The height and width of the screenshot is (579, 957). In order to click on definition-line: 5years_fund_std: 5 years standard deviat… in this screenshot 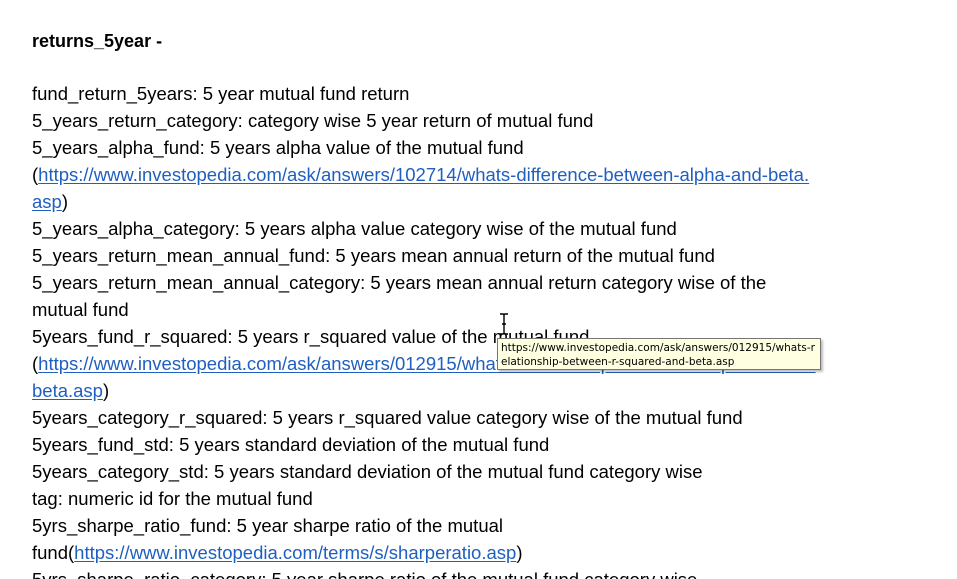, I will do `click(291, 444)`.